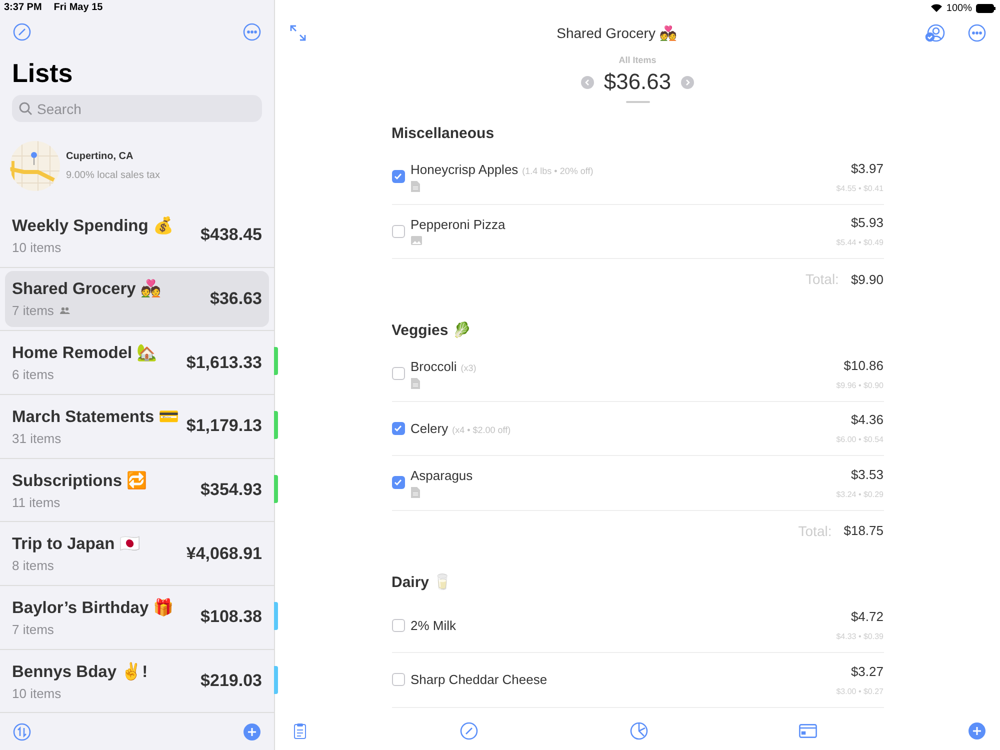  I want to click on next-button, so click(687, 82).